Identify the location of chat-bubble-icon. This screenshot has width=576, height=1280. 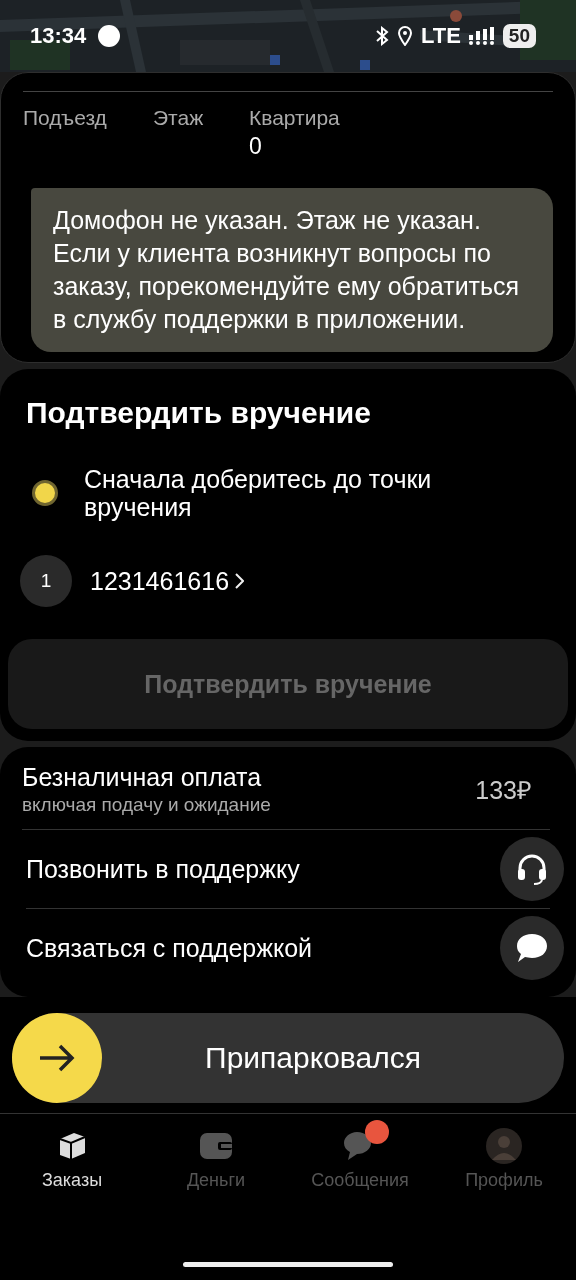
(532, 948).